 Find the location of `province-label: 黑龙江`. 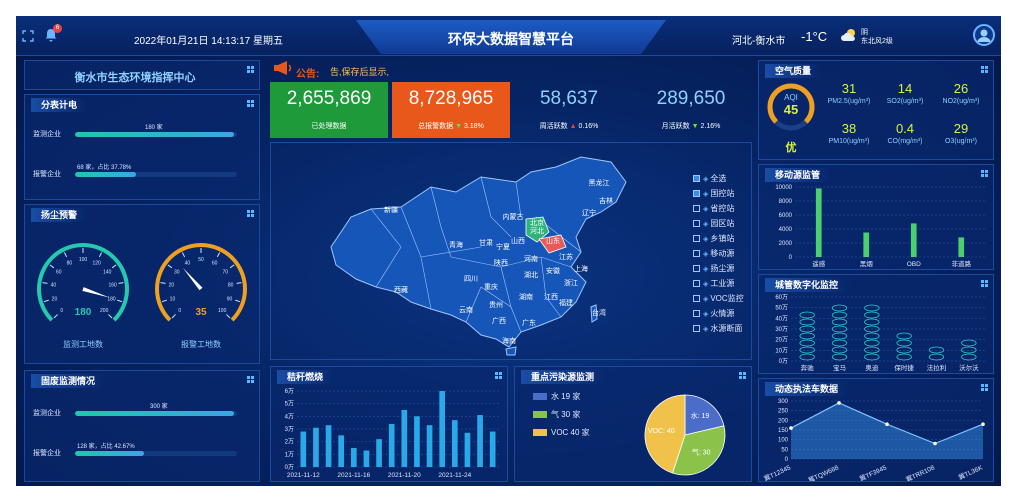

province-label: 黑龙江 is located at coordinates (599, 182).